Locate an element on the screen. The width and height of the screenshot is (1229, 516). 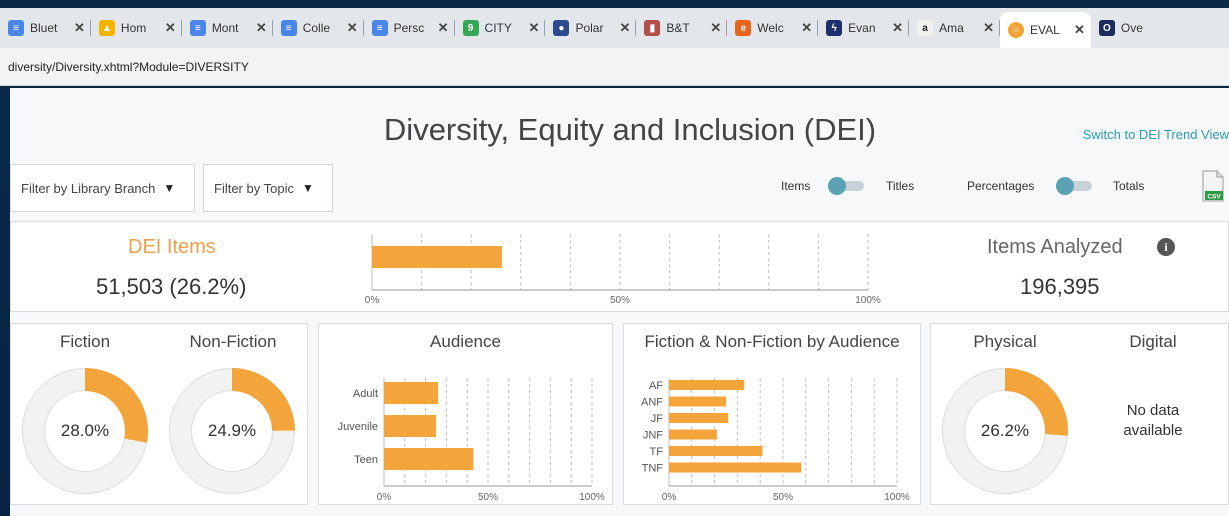
filter-branch-dropdown: Filter by Library Branch ▼ is located at coordinates (102, 188).